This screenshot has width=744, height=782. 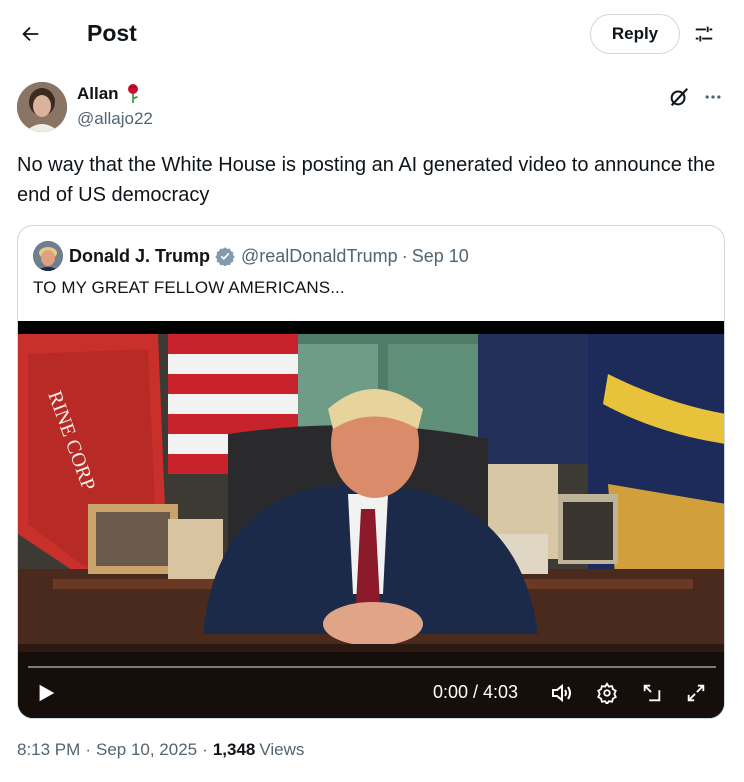 What do you see at coordinates (140, 255) in the screenshot?
I see `quote-author-name: Donald J. Trump` at bounding box center [140, 255].